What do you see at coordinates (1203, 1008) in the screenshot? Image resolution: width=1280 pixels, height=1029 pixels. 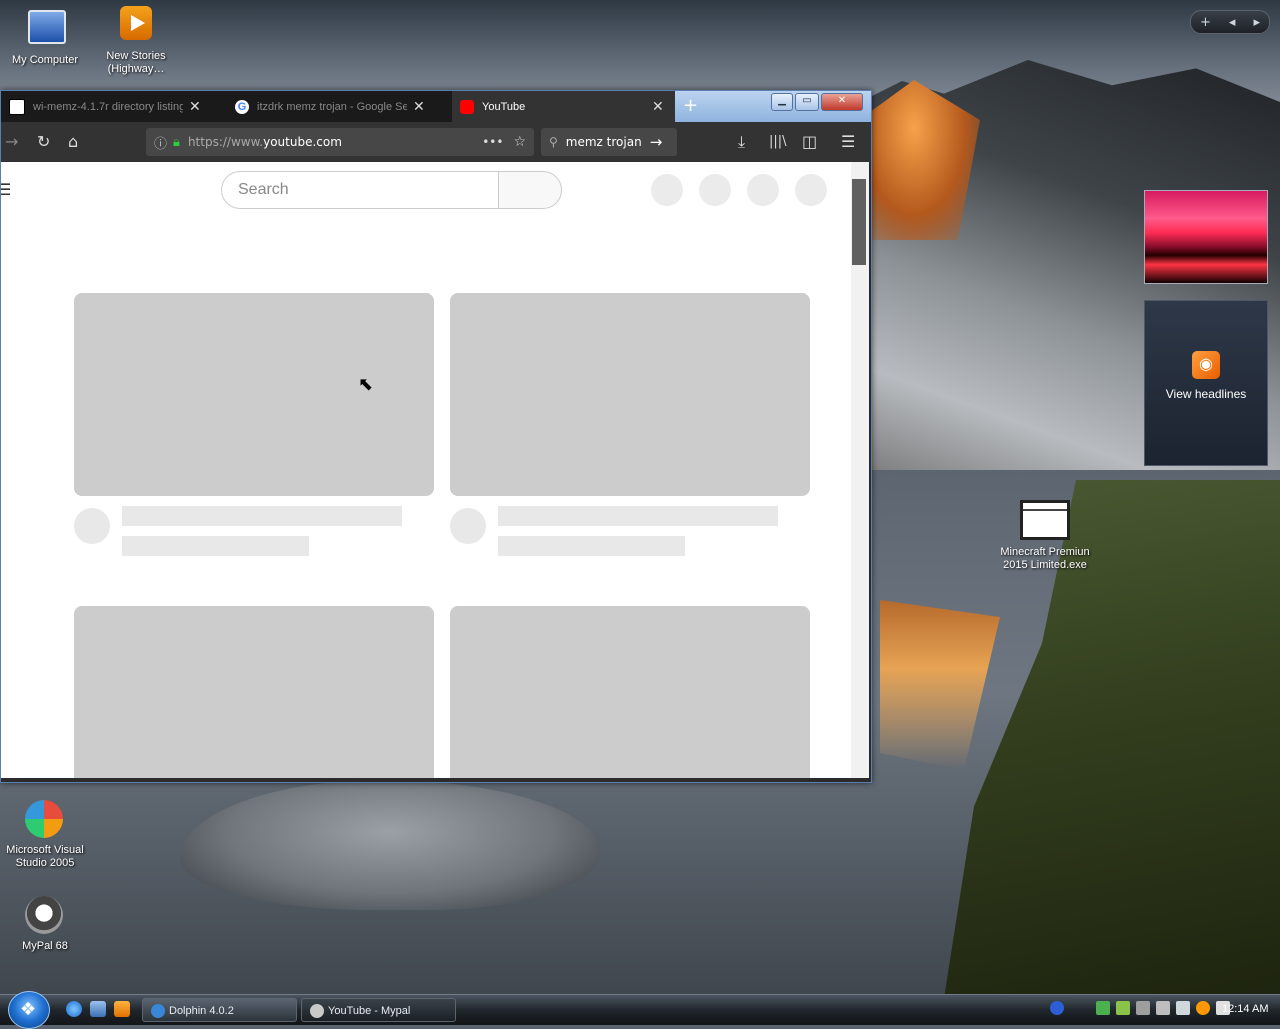 I see `search-tray-icon` at bounding box center [1203, 1008].